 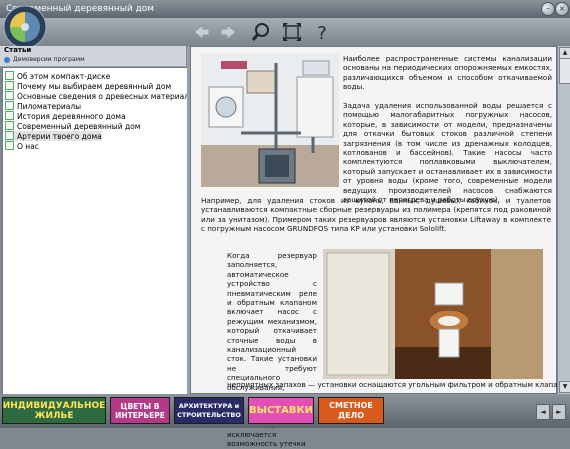 I want to click on tree-item-about-us: О нас, so click(x=22, y=146).